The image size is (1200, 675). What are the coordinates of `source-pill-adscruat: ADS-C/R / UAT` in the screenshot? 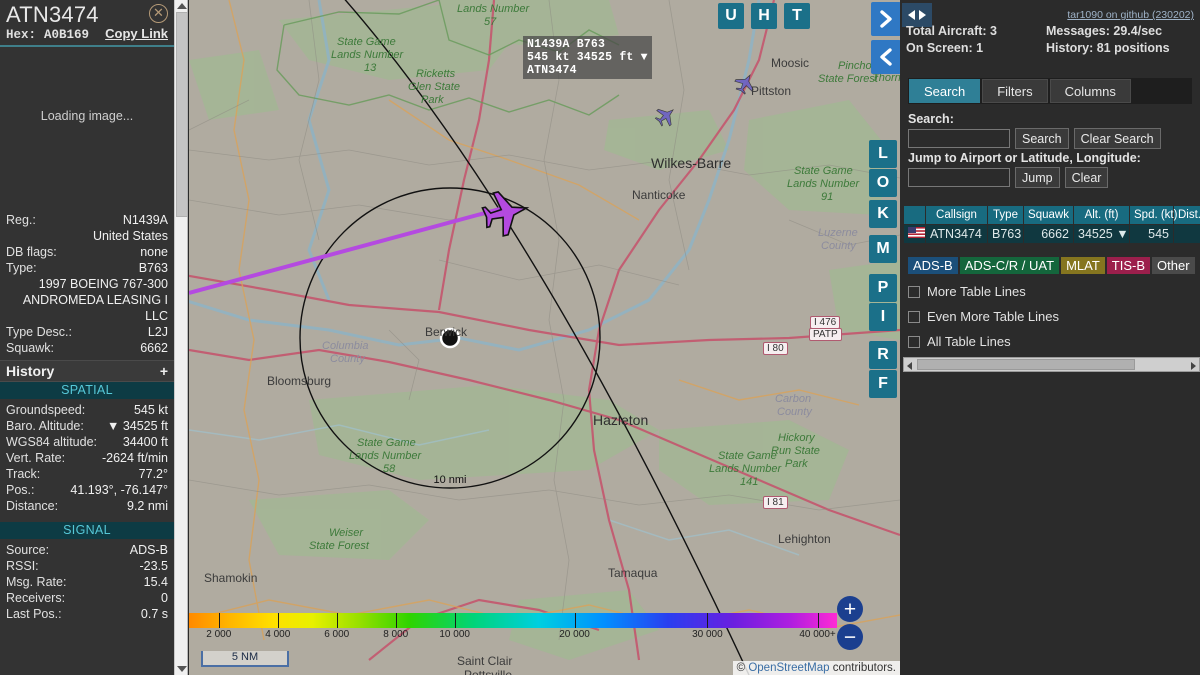 It's located at (1009, 265).